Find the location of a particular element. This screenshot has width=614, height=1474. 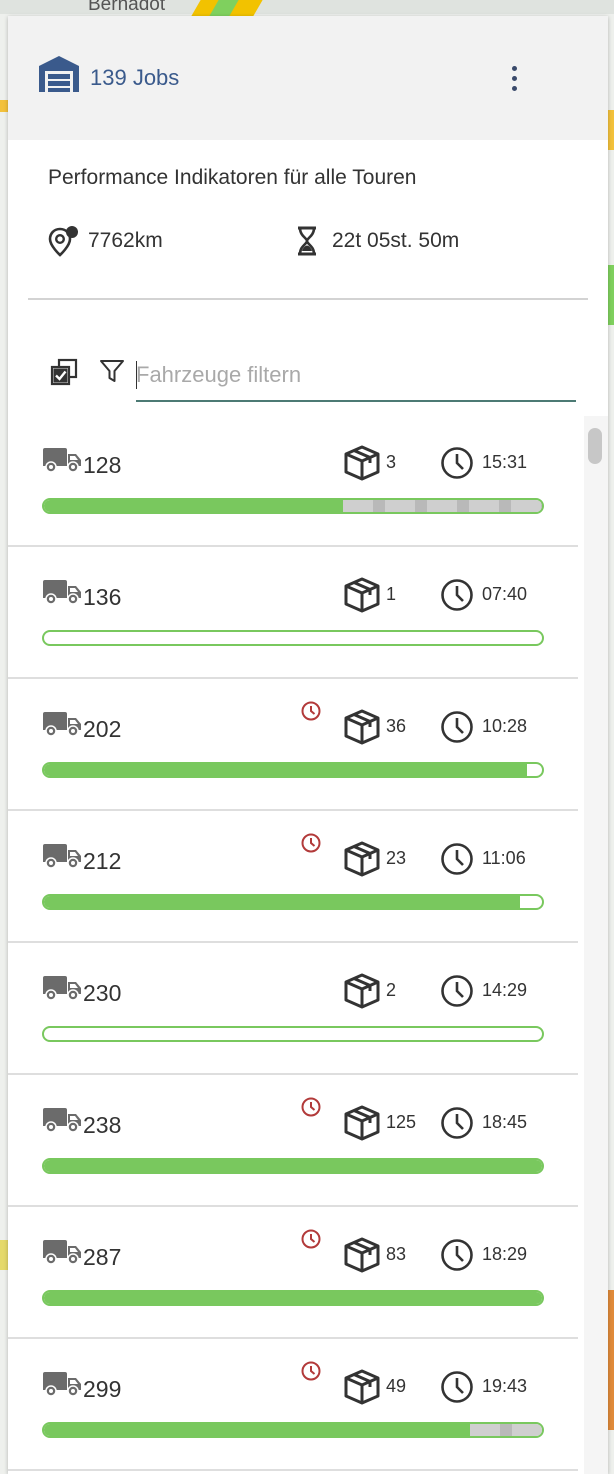

kpi-divider is located at coordinates (308, 299).